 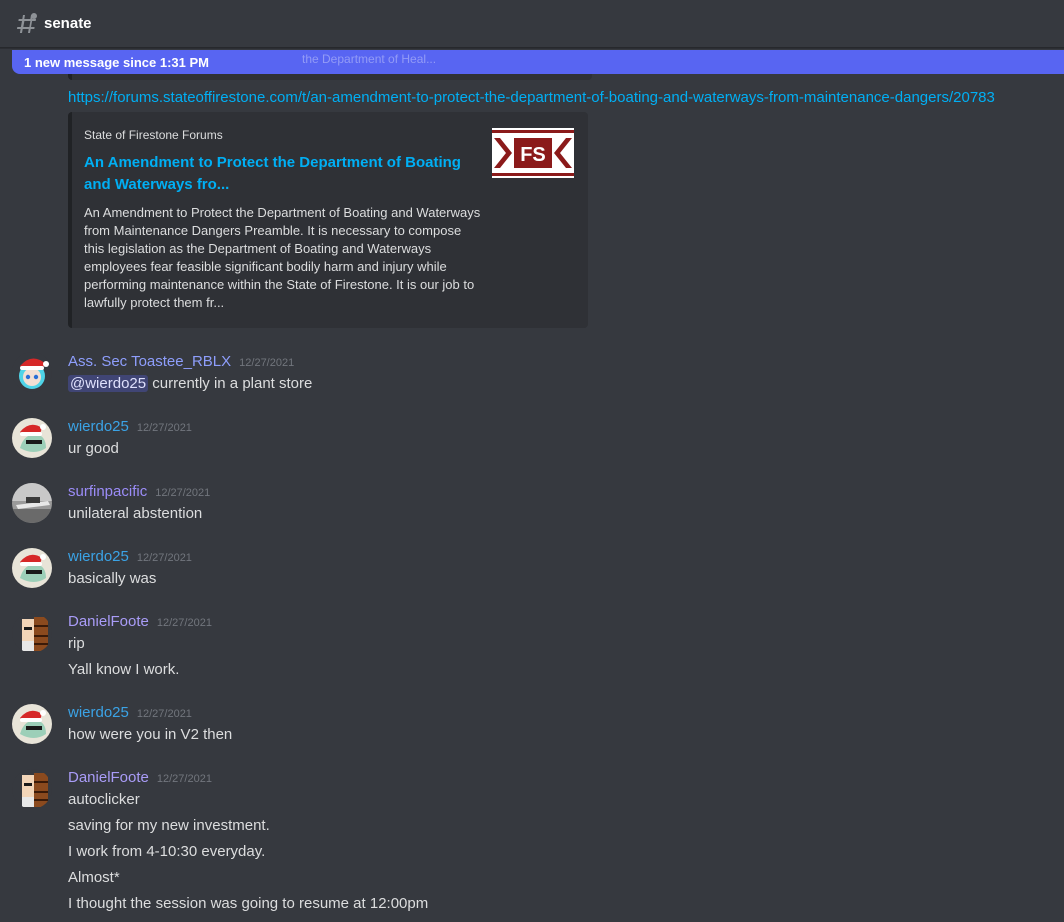 What do you see at coordinates (532, 24) in the screenshot?
I see `channel-header: senate` at bounding box center [532, 24].